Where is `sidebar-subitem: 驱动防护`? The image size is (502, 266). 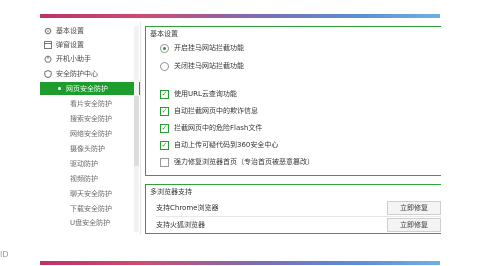
sidebar-subitem: 驱动防护 is located at coordinates (90, 163).